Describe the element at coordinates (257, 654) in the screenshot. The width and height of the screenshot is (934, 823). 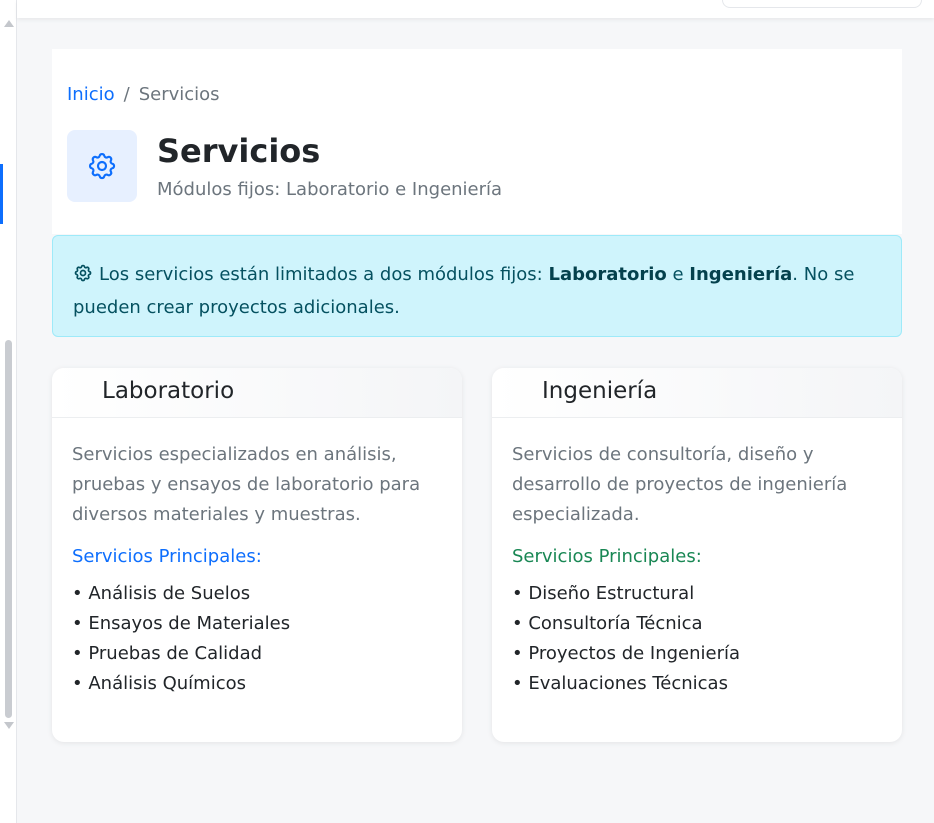
I see `list-item: Pruebas de Calidad` at that location.